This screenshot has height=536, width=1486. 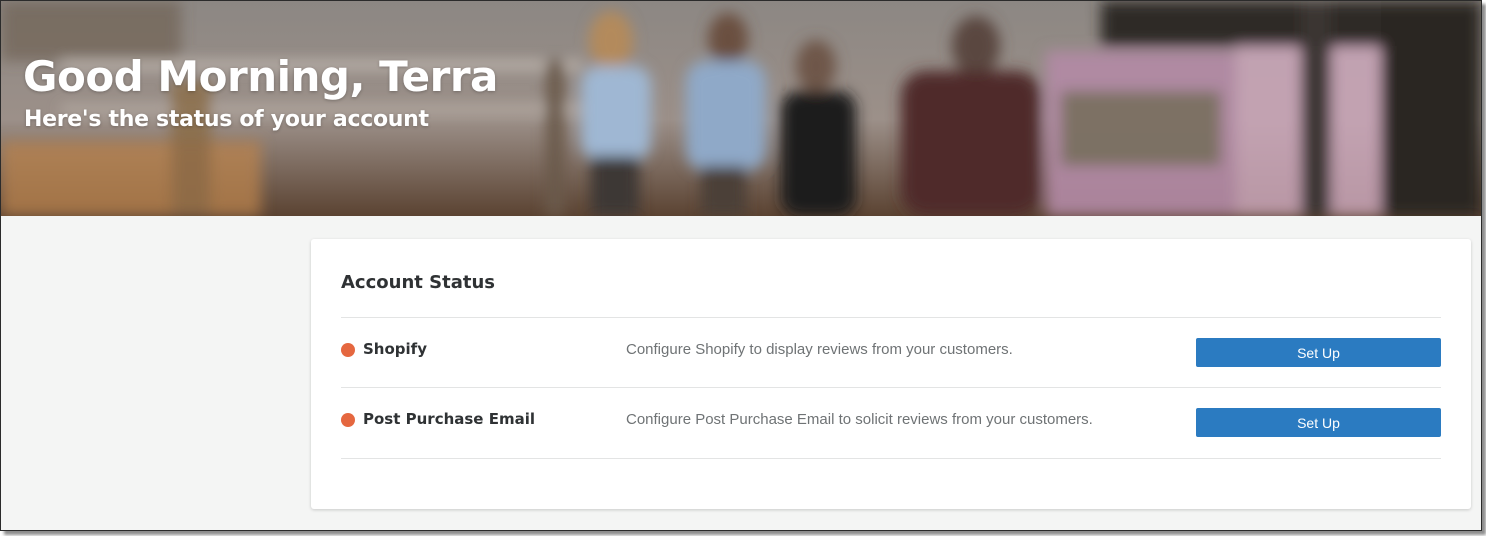 What do you see at coordinates (1318, 422) in the screenshot?
I see `post-purchase-email-setup-button: Set Up` at bounding box center [1318, 422].